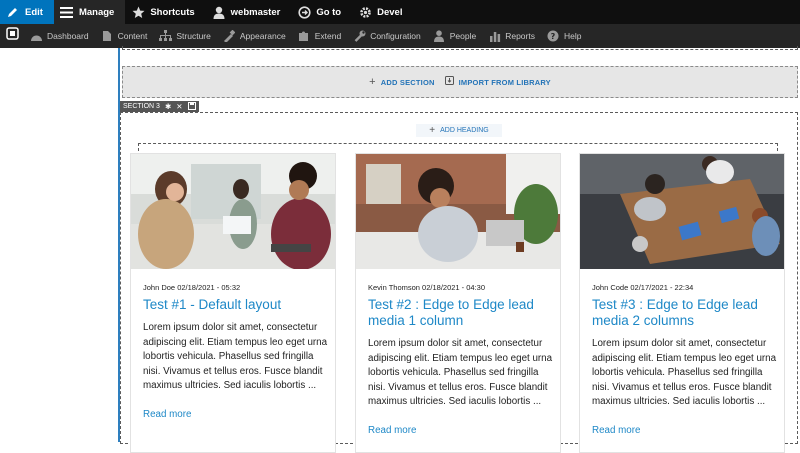 The image size is (800, 453). I want to click on menu-label: Content, so click(132, 36).